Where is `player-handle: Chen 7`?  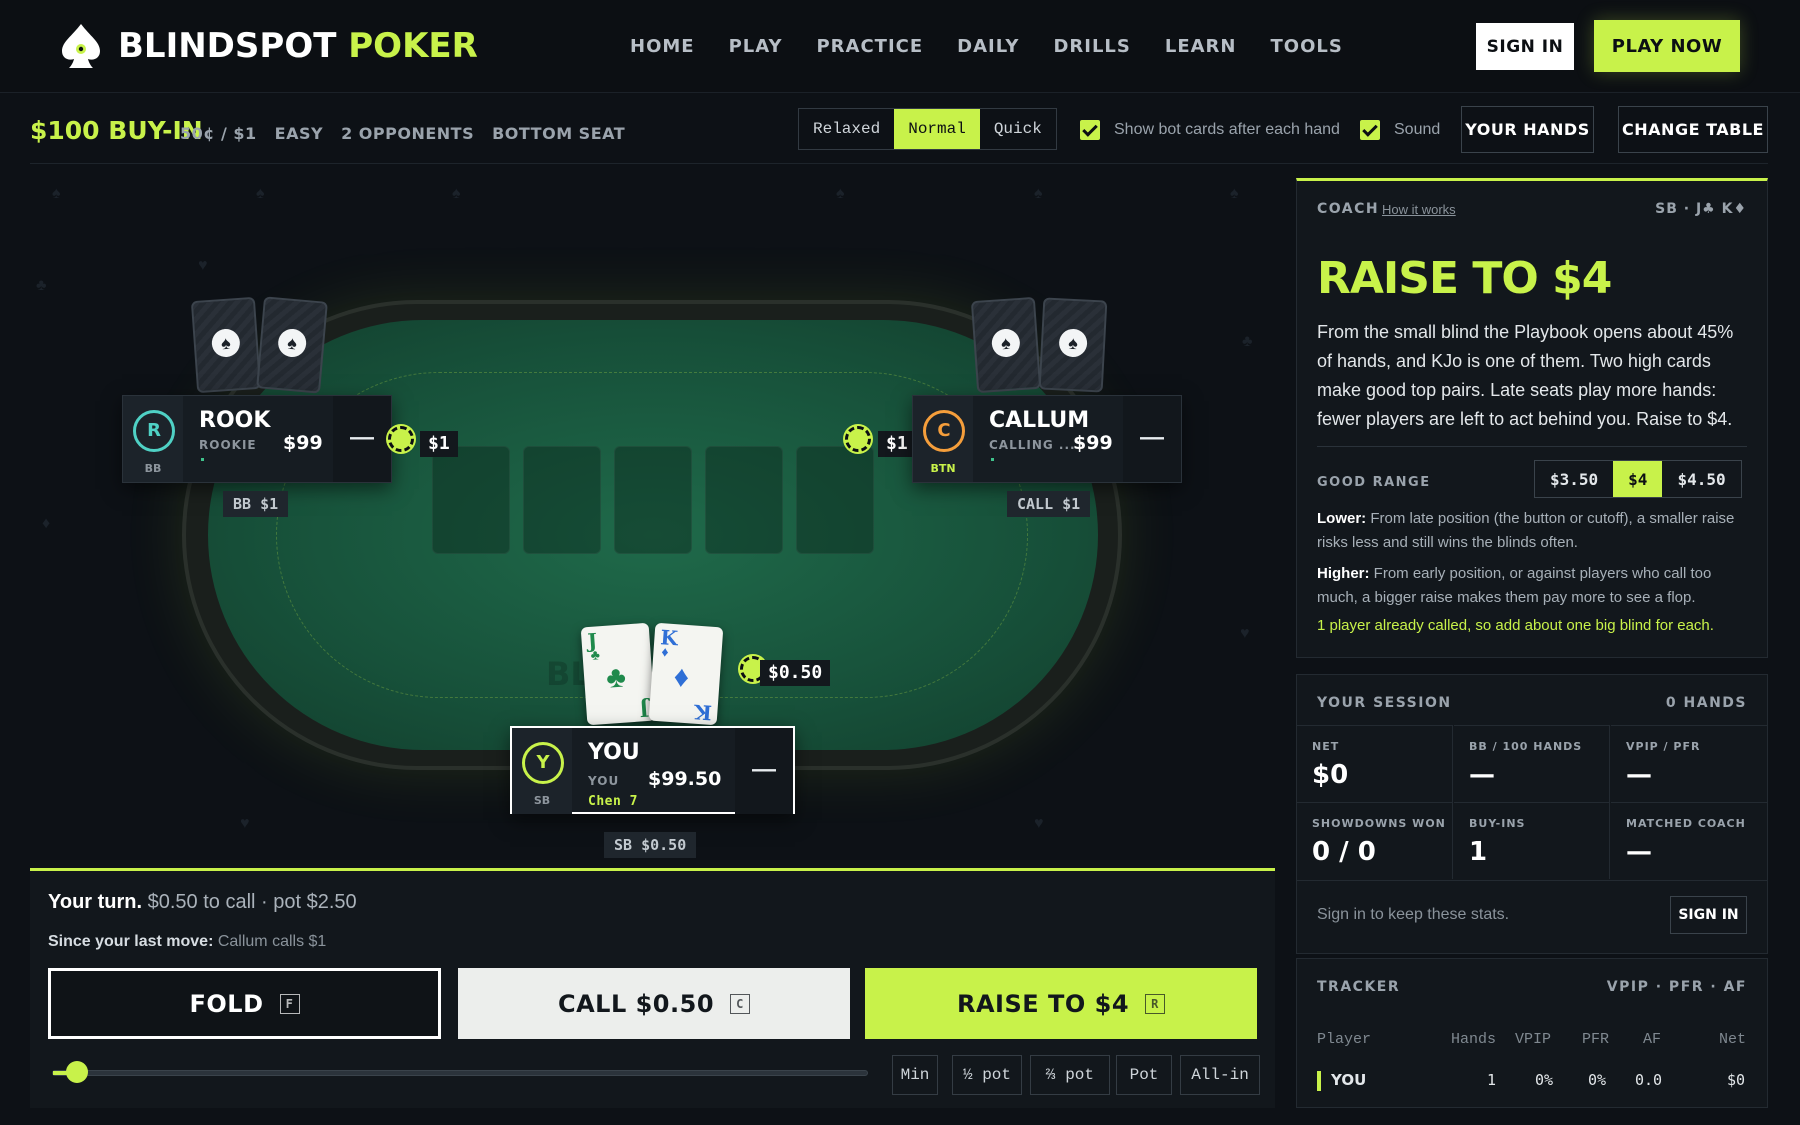 player-handle: Chen 7 is located at coordinates (613, 801).